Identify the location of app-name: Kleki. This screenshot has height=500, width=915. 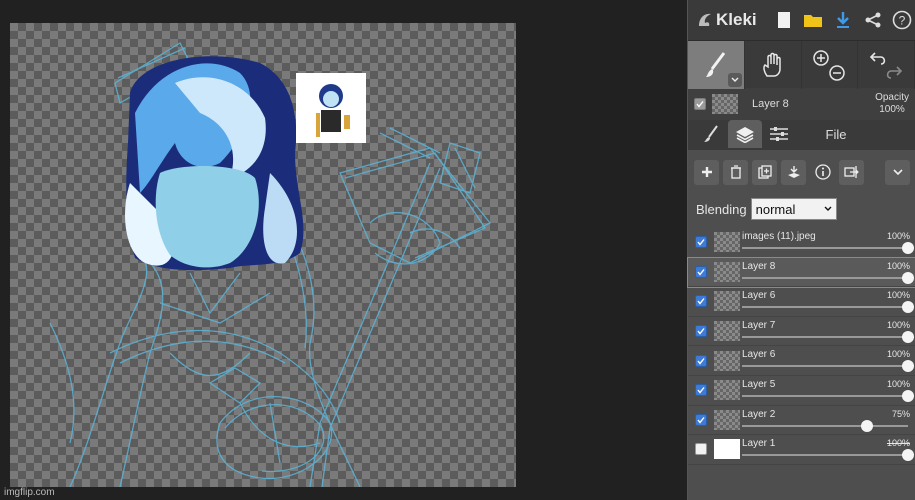
(736, 19).